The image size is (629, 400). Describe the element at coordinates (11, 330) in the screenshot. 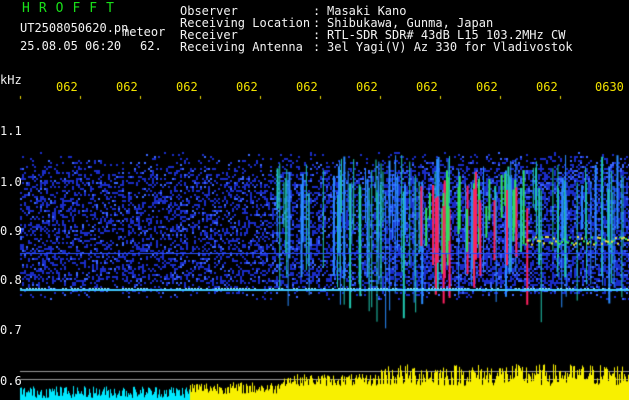

I see `y-tick-label: 0.7` at that location.